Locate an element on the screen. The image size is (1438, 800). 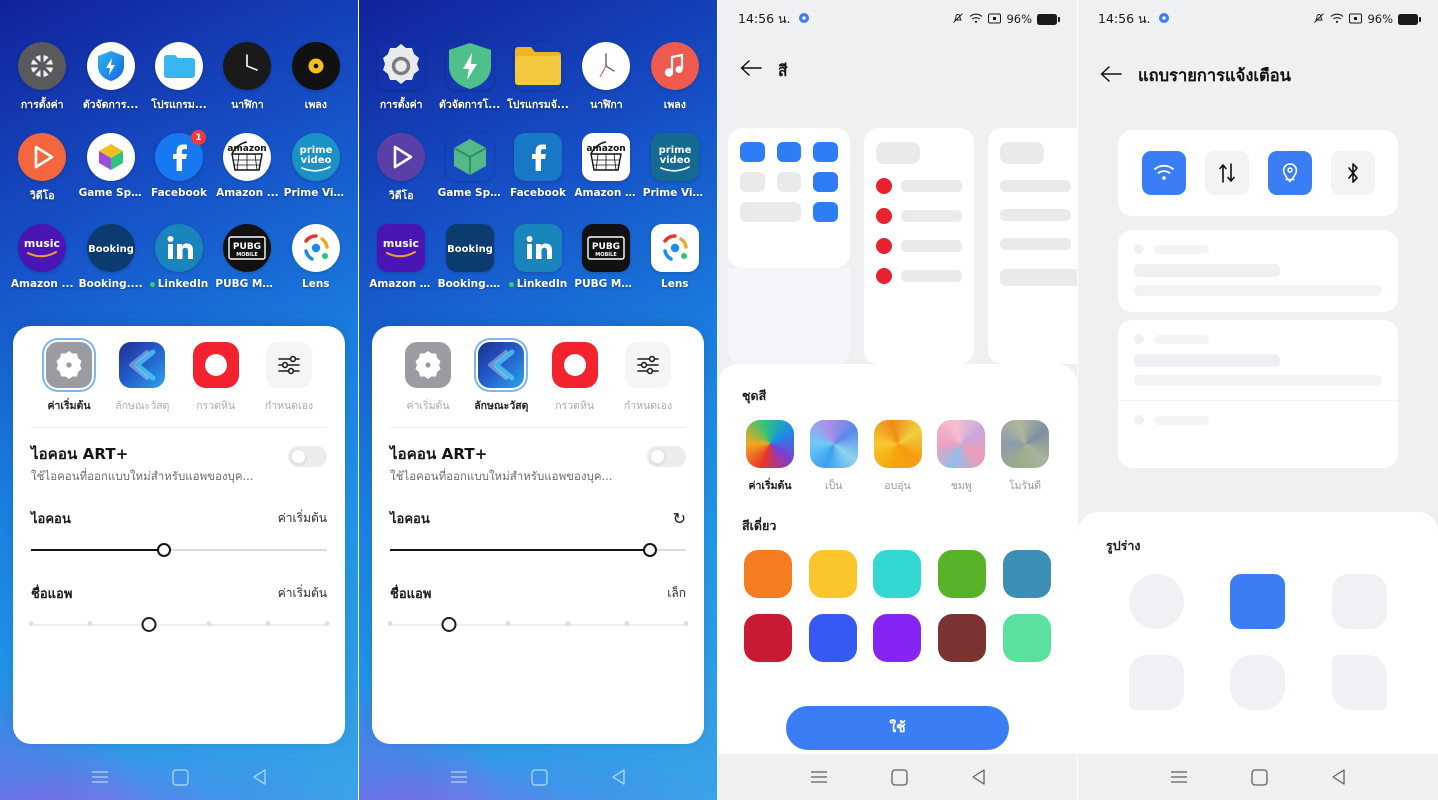
app-icon-13: LinkedIn is located at coordinates (179, 257).